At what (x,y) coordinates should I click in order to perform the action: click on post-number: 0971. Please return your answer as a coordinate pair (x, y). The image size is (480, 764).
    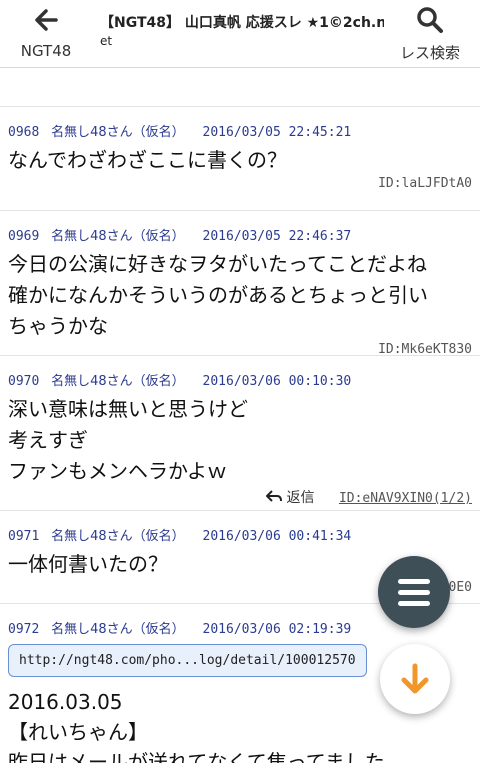
    Looking at the image, I should click on (23, 536).